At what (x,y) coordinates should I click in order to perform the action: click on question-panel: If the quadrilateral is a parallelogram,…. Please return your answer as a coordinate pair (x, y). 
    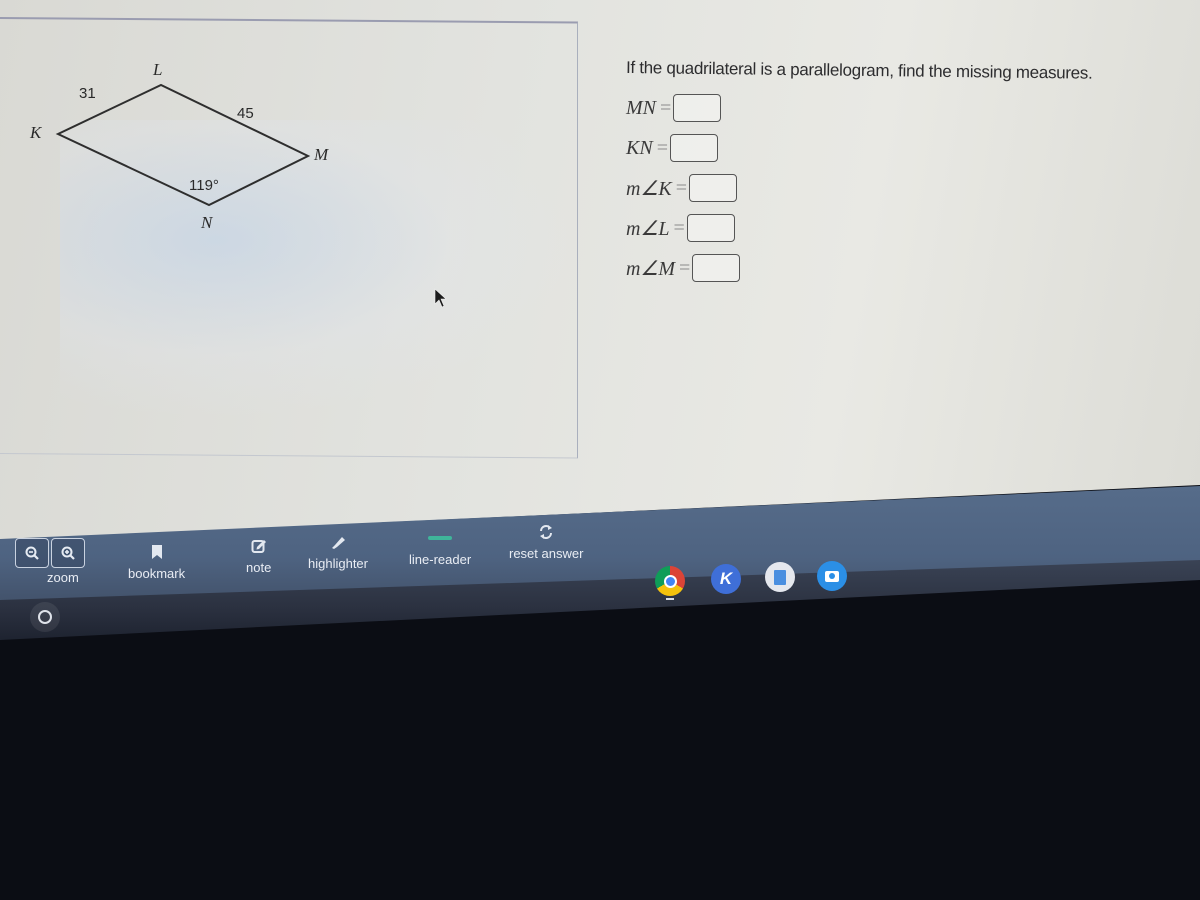
    Looking at the image, I should click on (906, 173).